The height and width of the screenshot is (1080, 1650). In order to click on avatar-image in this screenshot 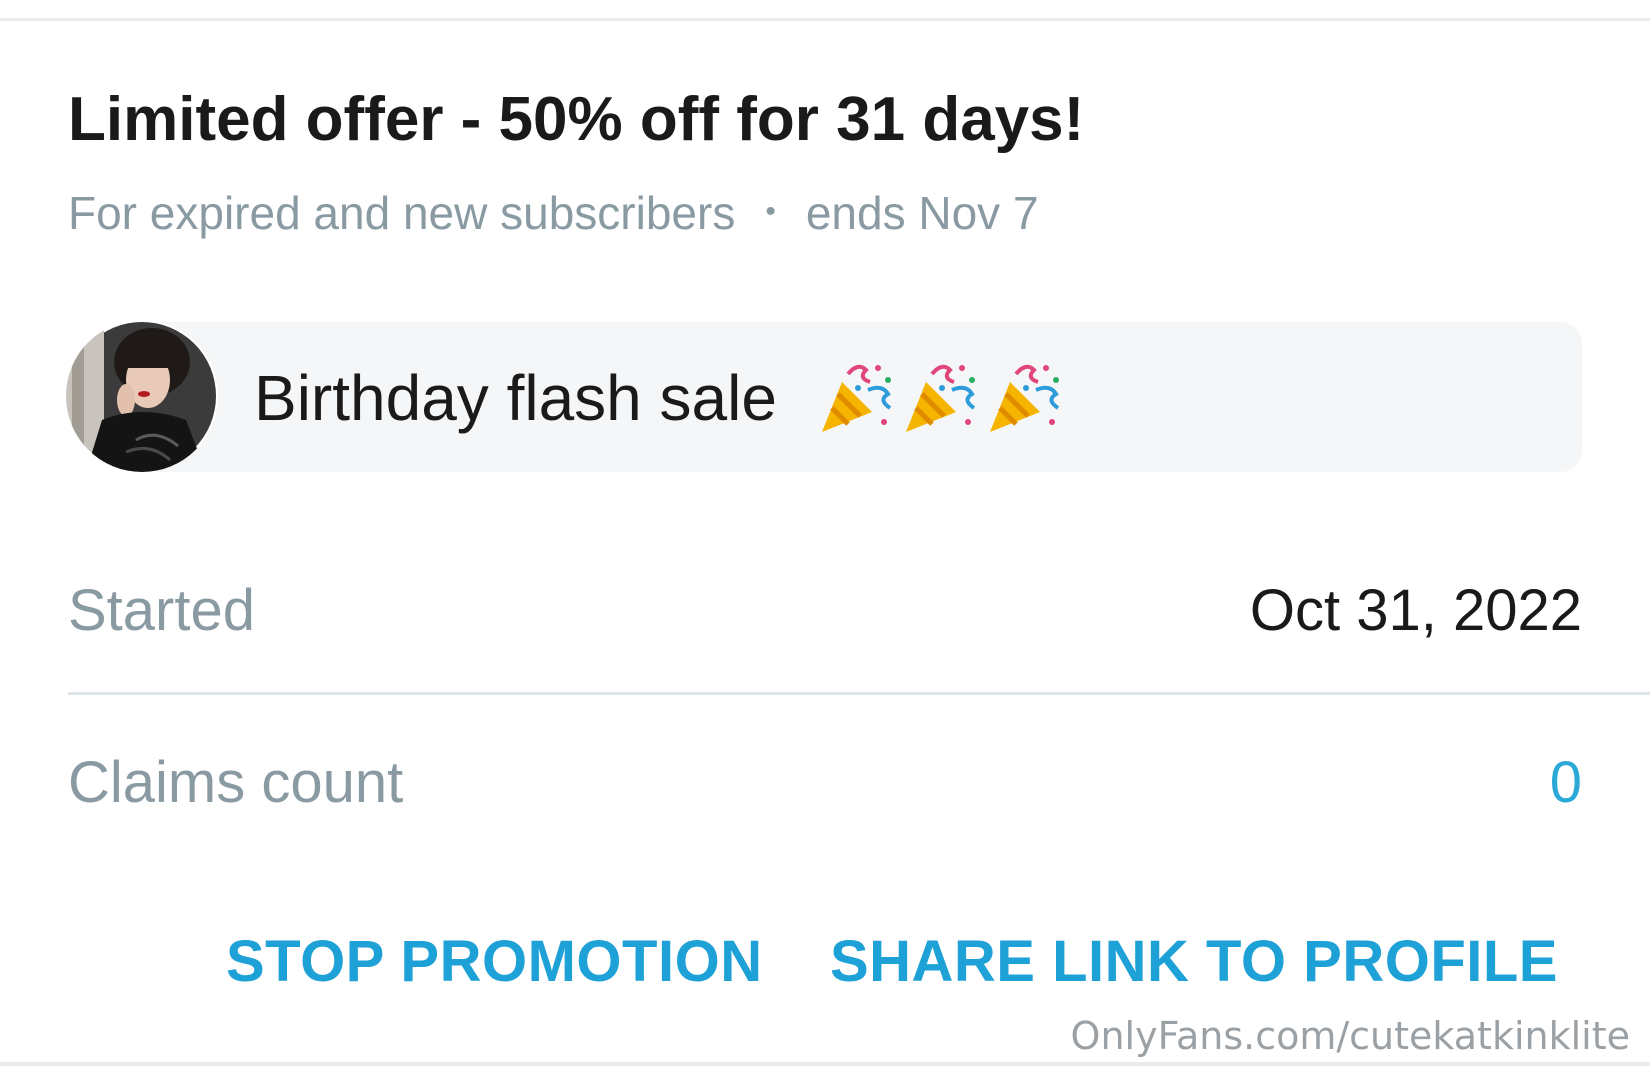, I will do `click(141, 396)`.